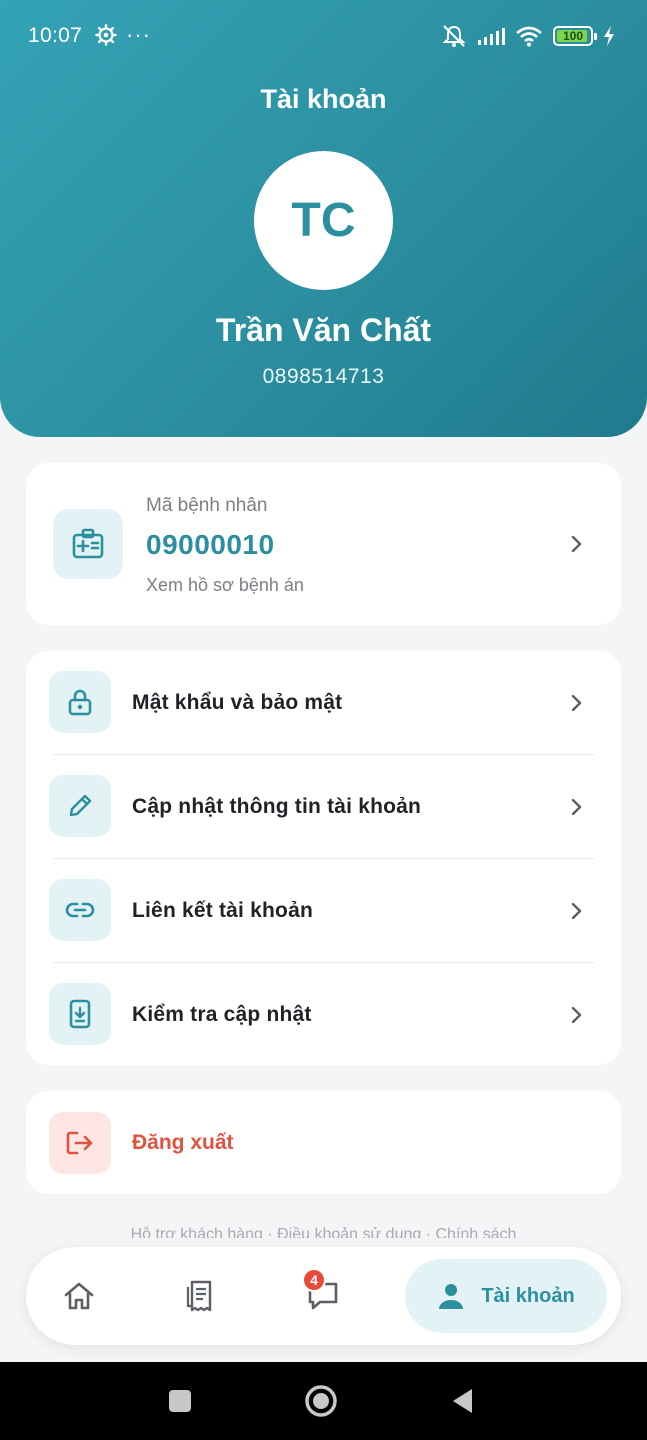  I want to click on settings-gear-icon, so click(106, 35).